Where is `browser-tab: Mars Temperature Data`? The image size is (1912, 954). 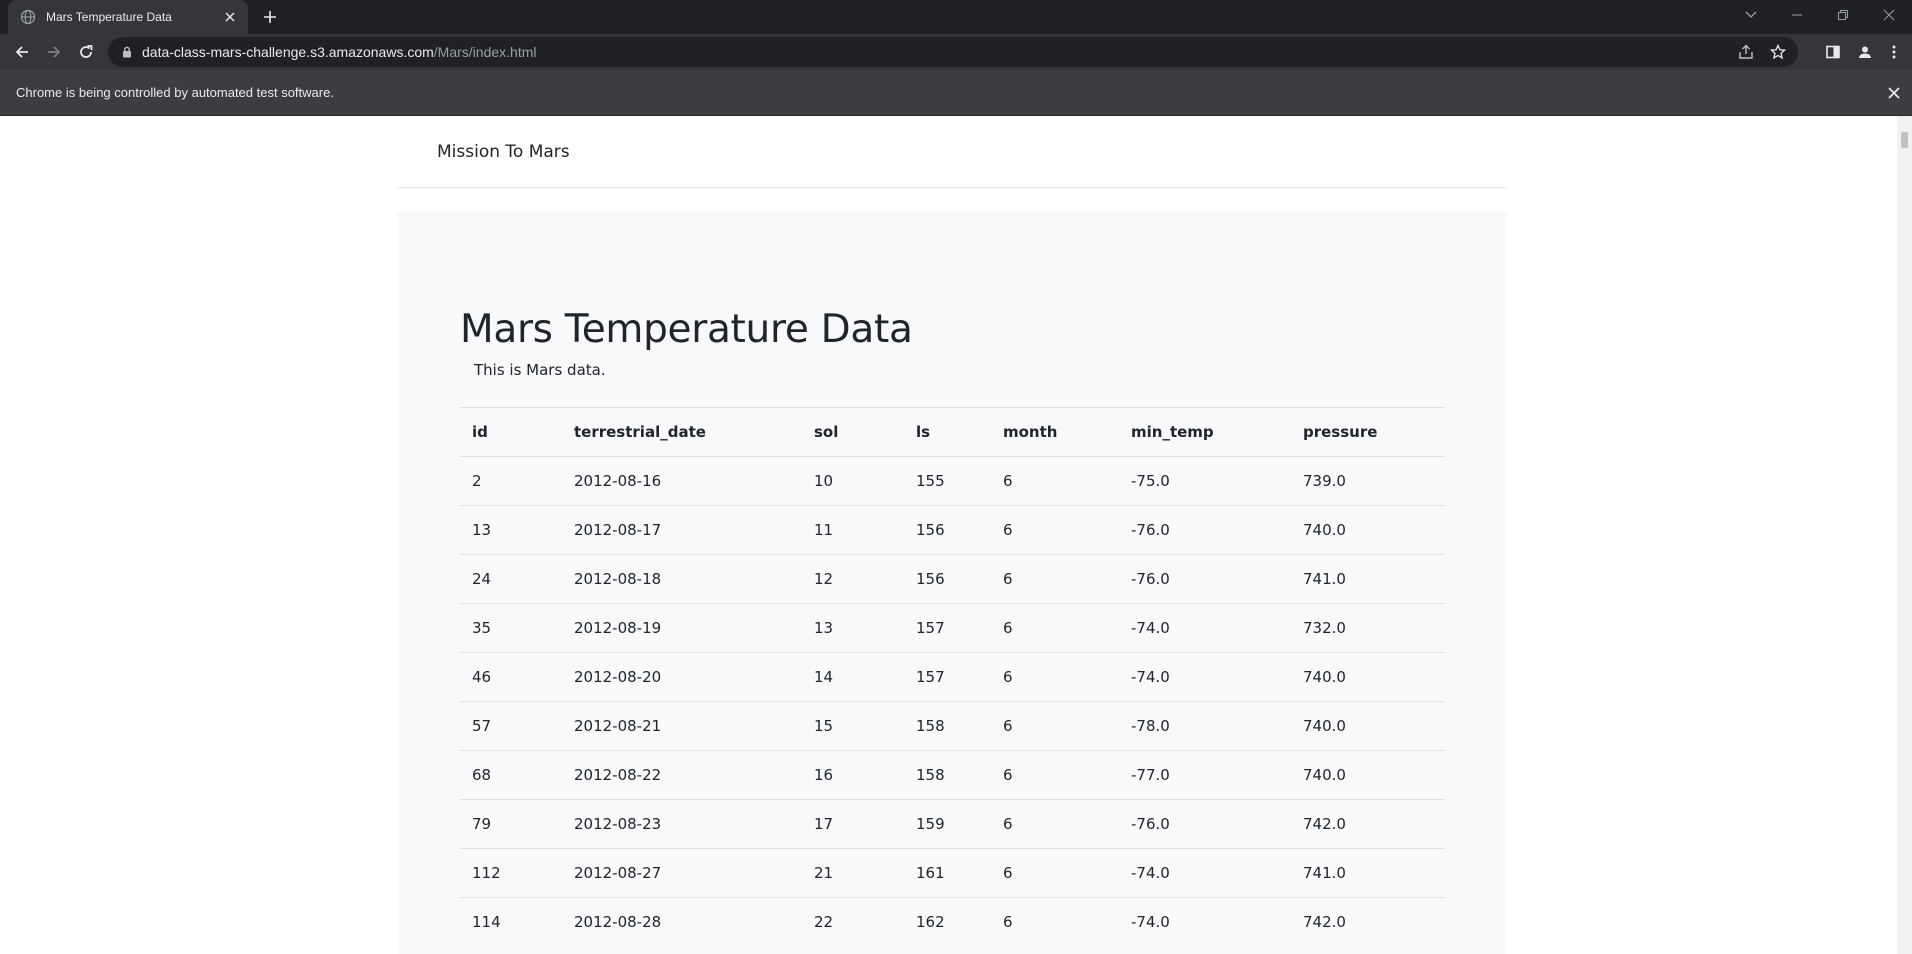
browser-tab: Mars Temperature Data is located at coordinates (128, 17).